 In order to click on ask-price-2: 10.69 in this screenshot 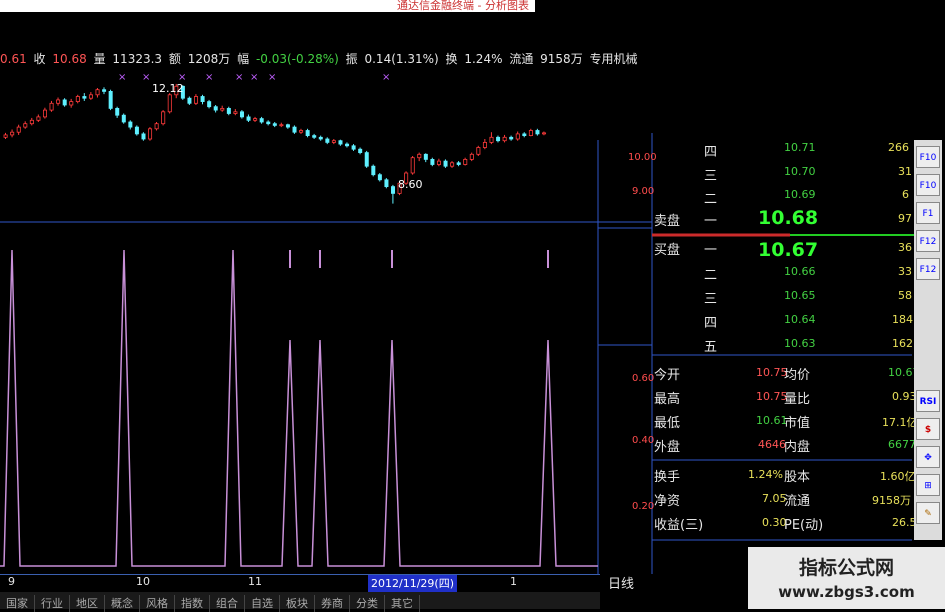, I will do `click(800, 194)`.